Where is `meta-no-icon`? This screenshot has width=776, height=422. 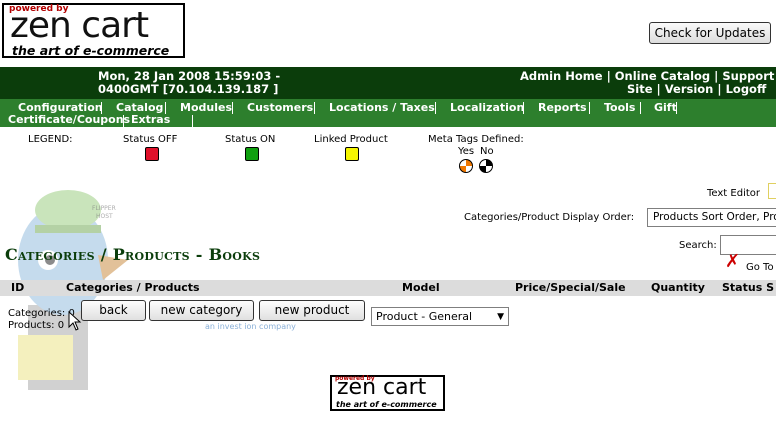
meta-no-icon is located at coordinates (486, 166).